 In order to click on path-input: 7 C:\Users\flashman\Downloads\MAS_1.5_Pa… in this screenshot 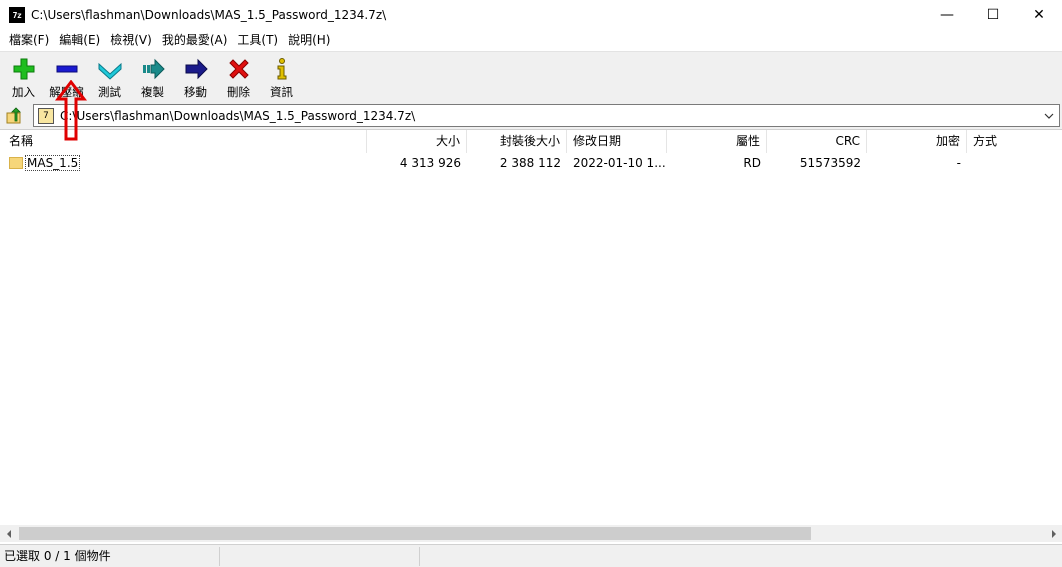, I will do `click(546, 115)`.